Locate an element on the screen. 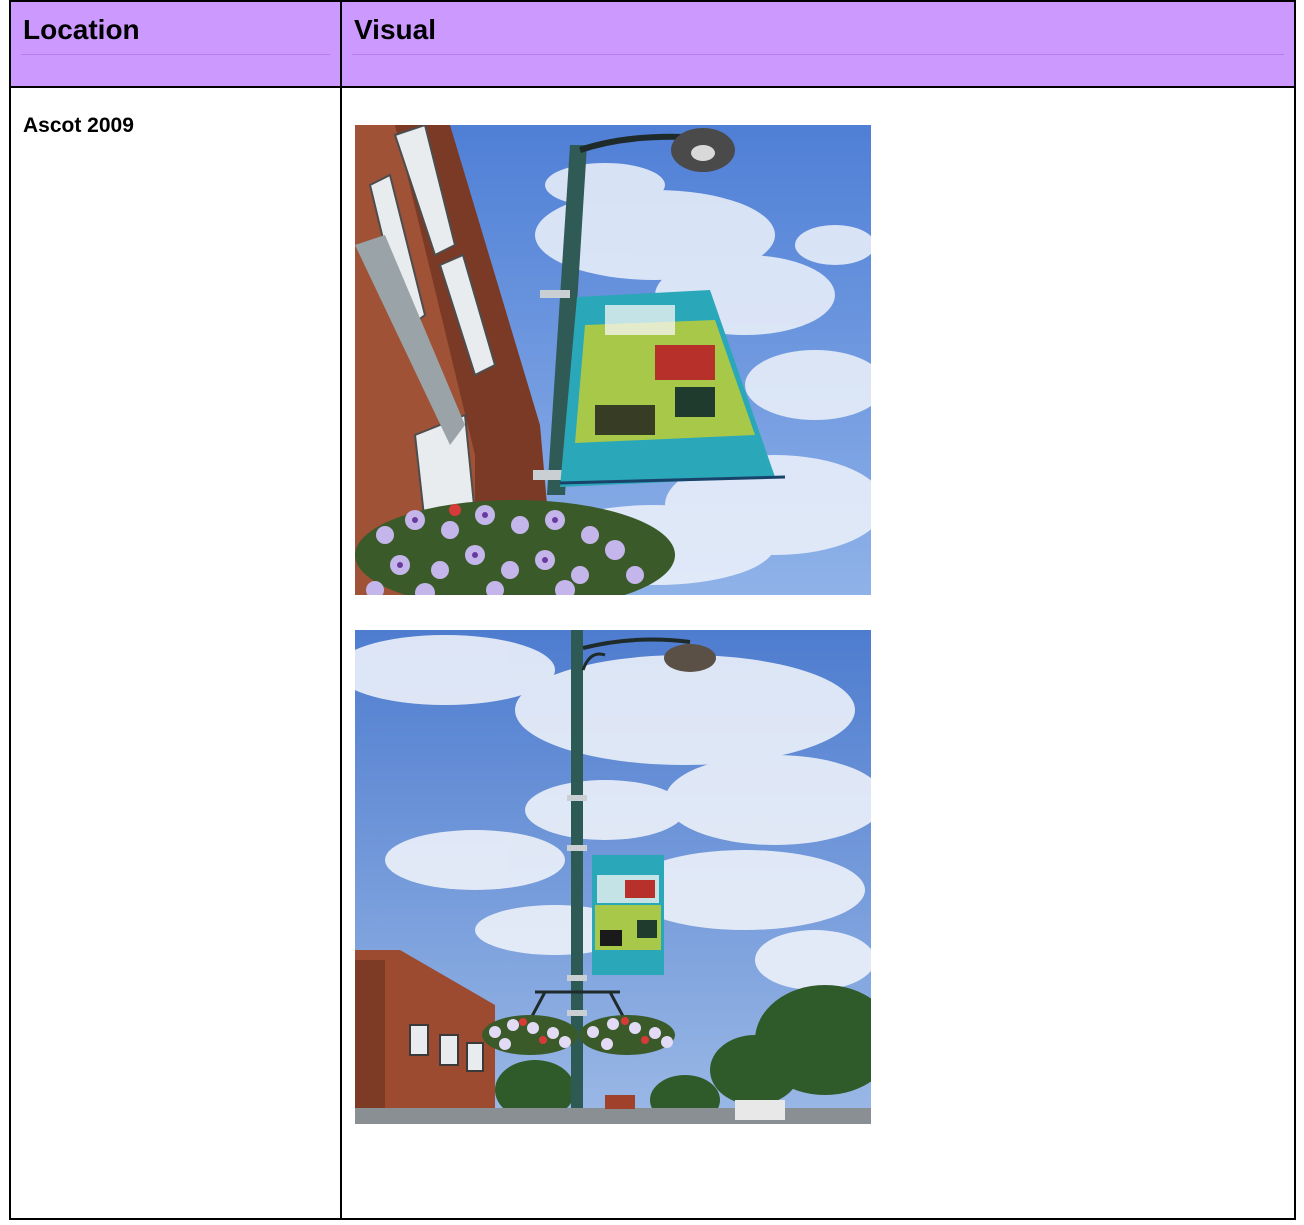 The height and width of the screenshot is (1225, 1304). table-header-row: Location Visual is located at coordinates (652, 44).